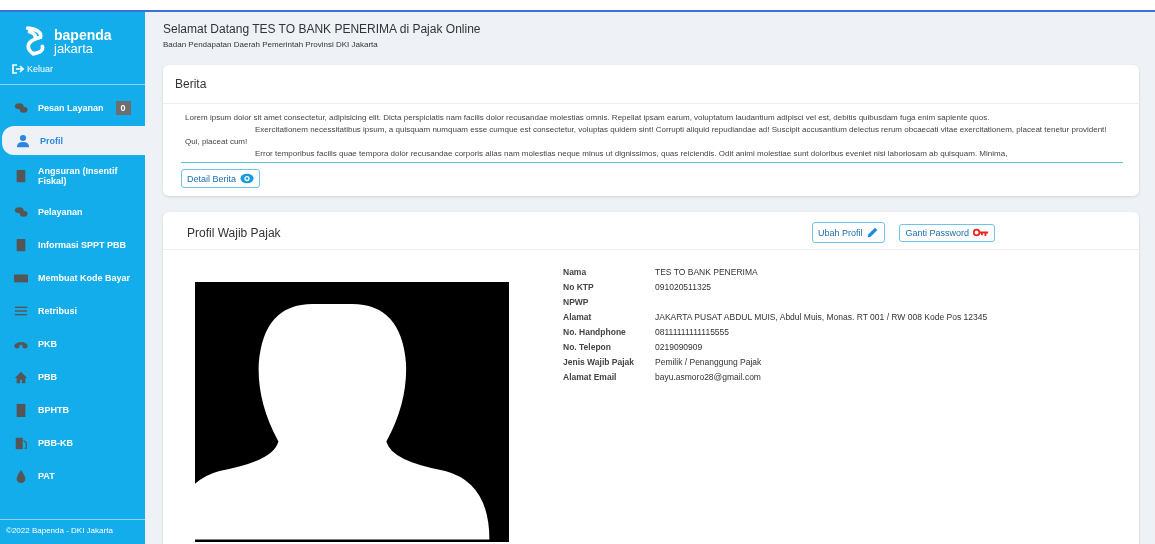  What do you see at coordinates (247, 178) in the screenshot?
I see `eye-icon` at bounding box center [247, 178].